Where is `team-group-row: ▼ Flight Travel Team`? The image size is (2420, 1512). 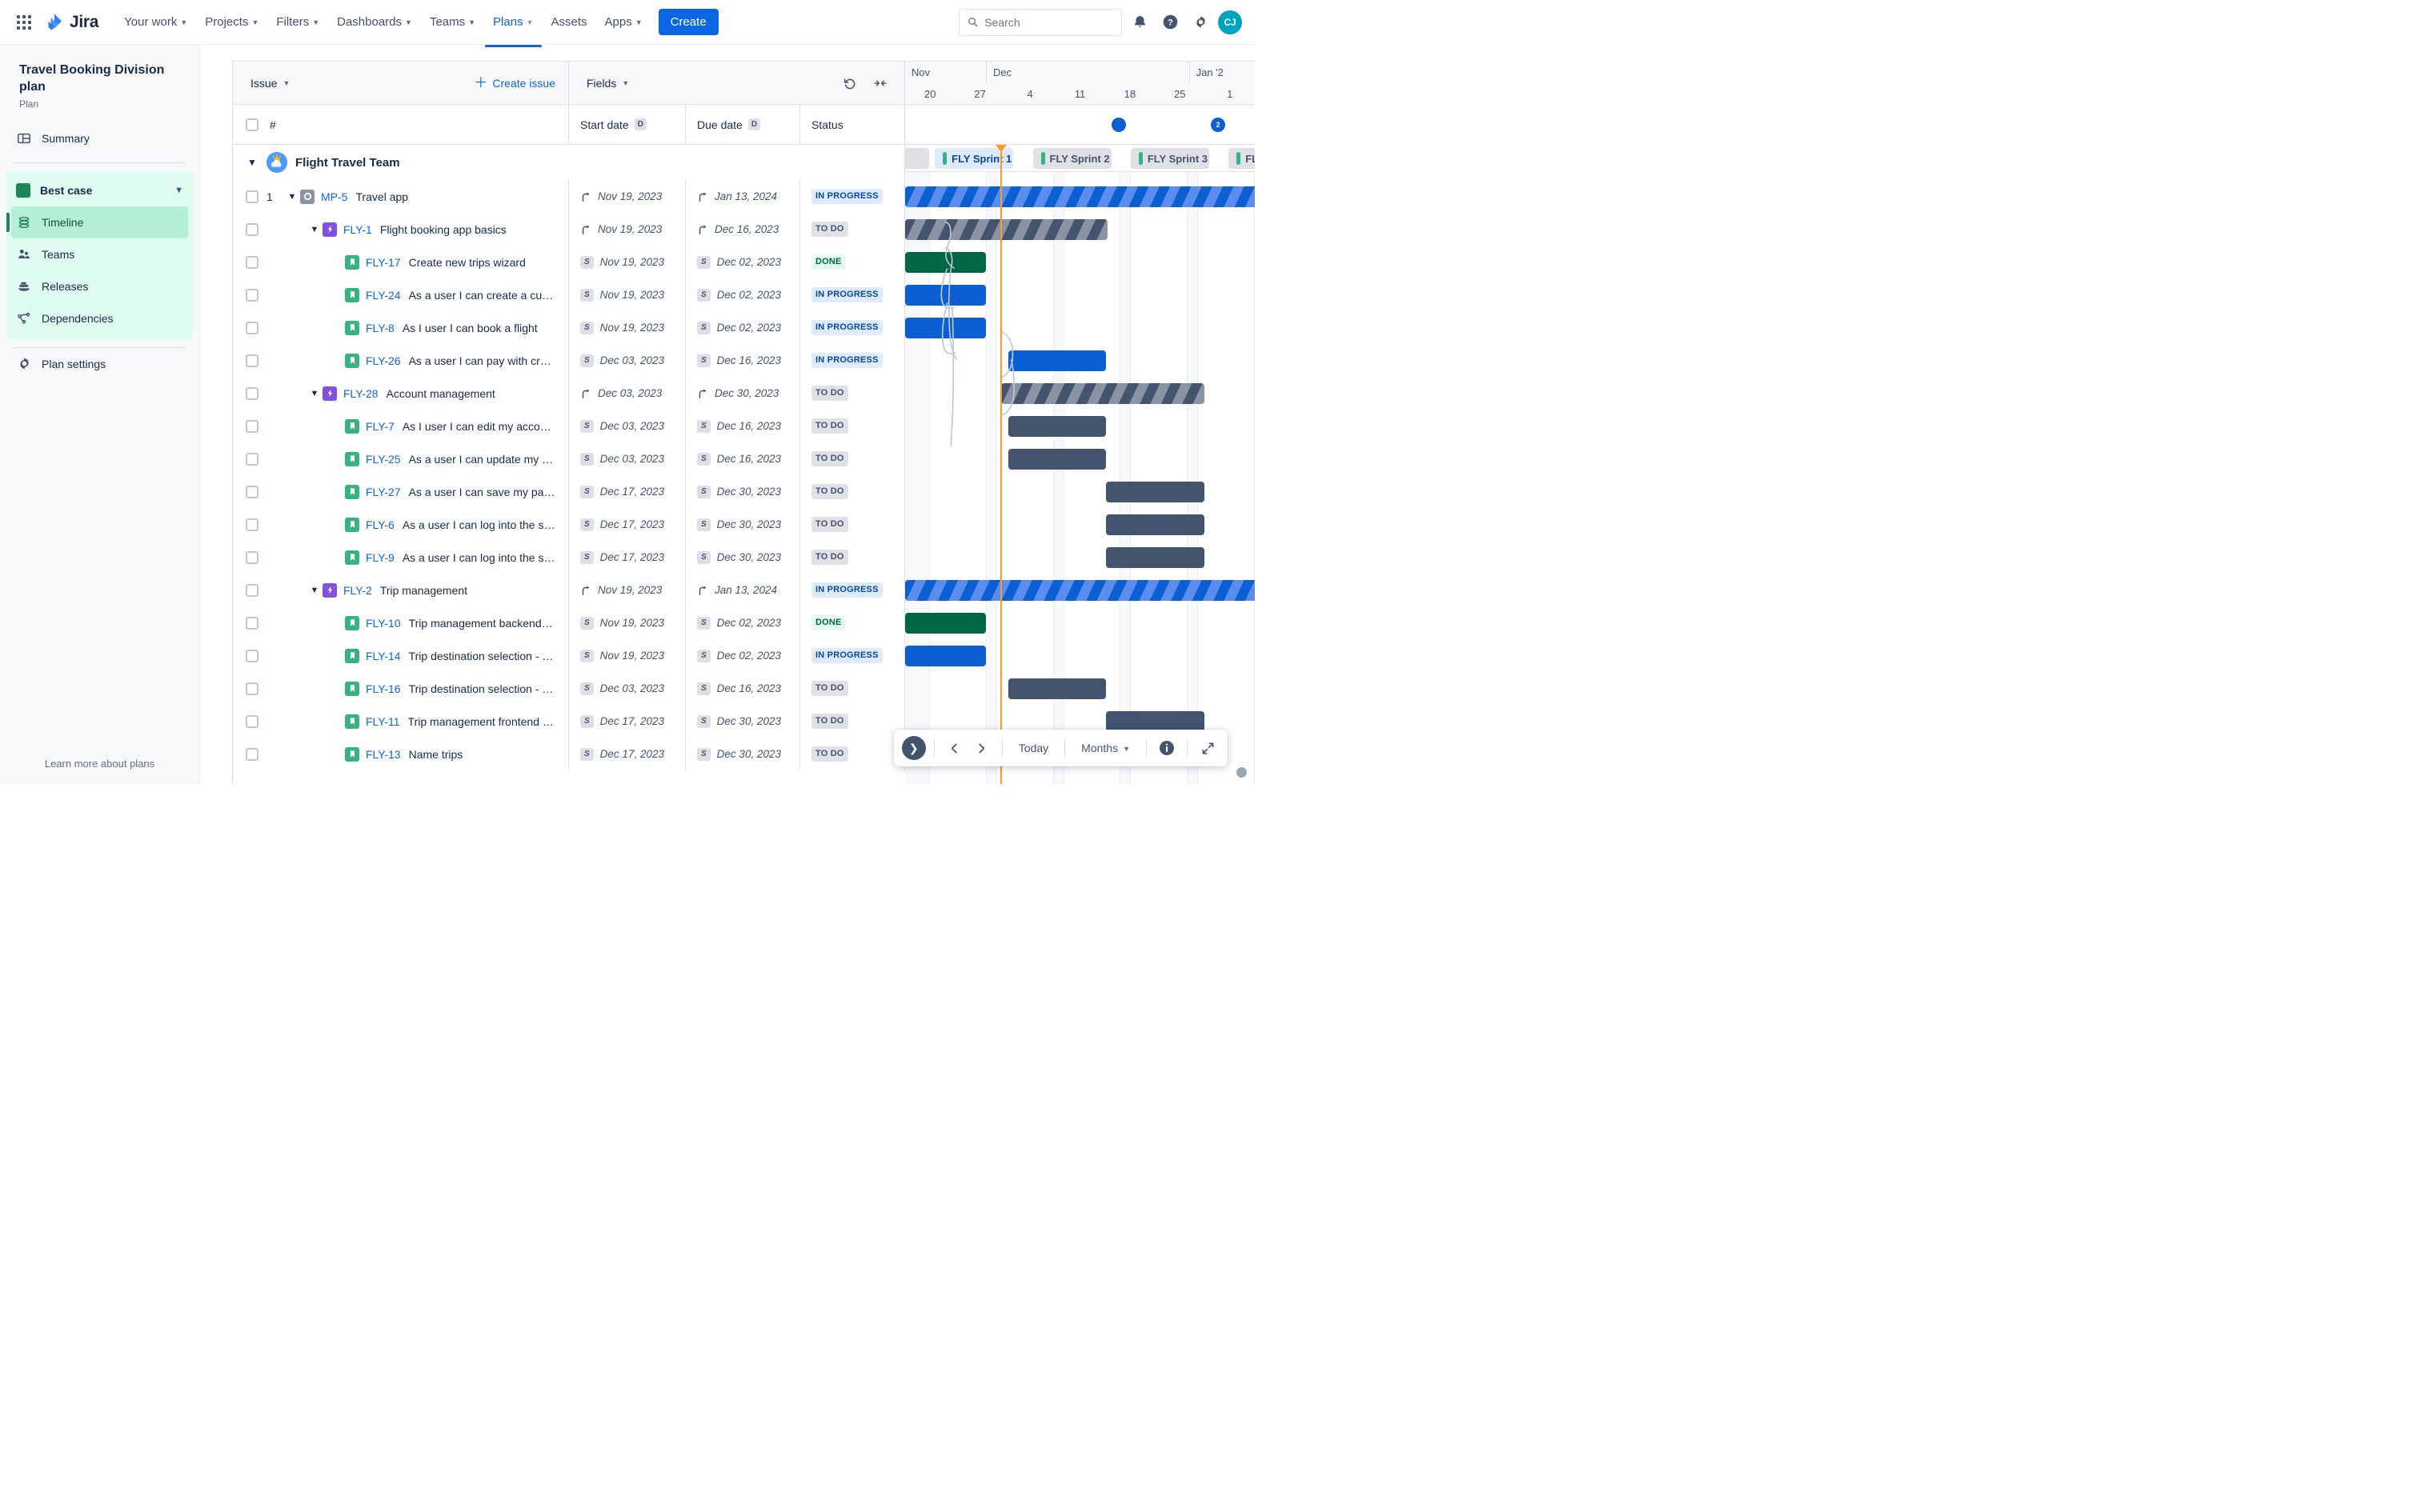
team-group-row: ▼ Flight Travel Team is located at coordinates (569, 162).